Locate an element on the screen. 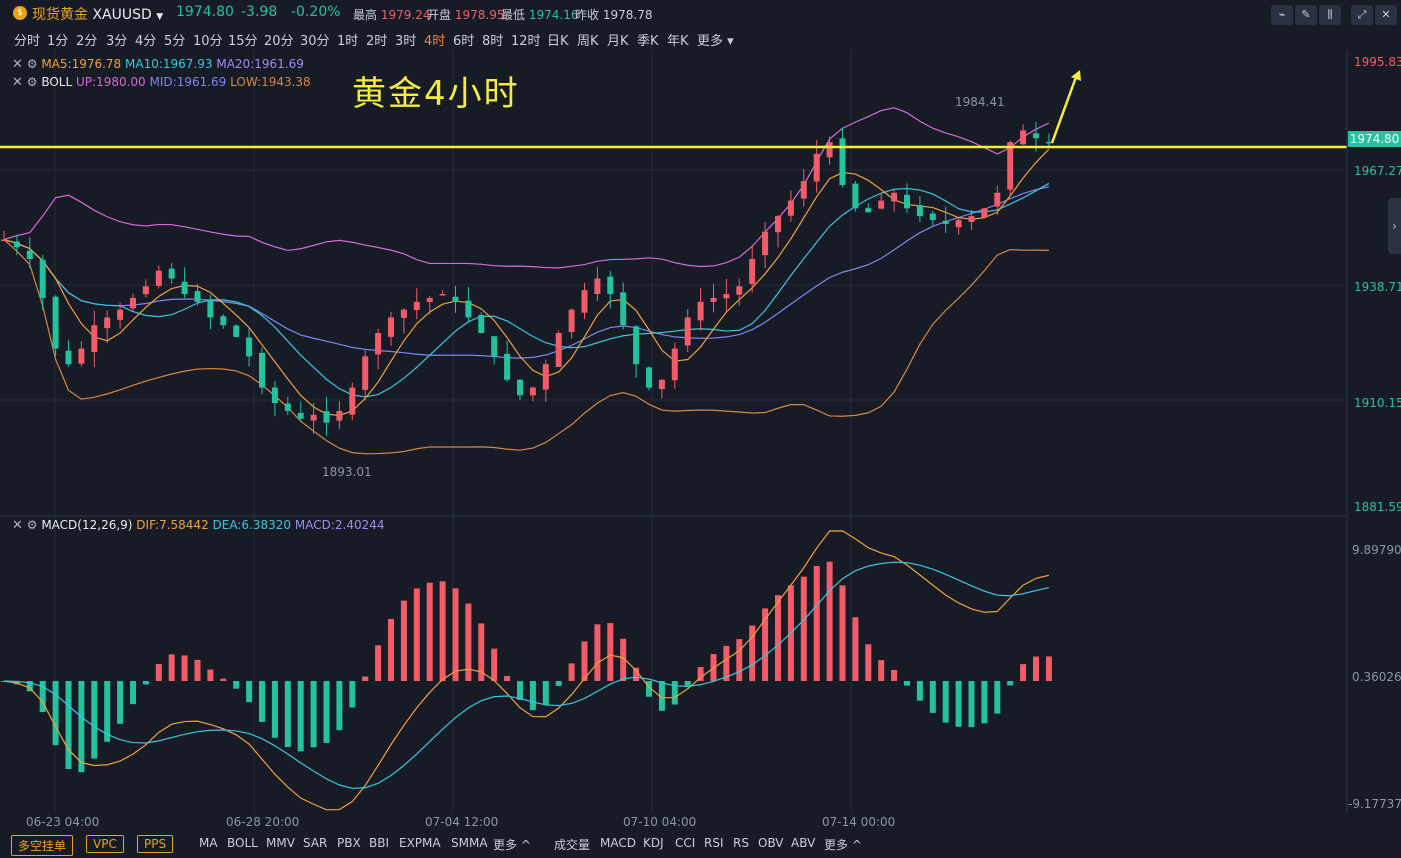 This screenshot has width=1401, height=858. indicator-sub-0: 成交量 is located at coordinates (572, 844).